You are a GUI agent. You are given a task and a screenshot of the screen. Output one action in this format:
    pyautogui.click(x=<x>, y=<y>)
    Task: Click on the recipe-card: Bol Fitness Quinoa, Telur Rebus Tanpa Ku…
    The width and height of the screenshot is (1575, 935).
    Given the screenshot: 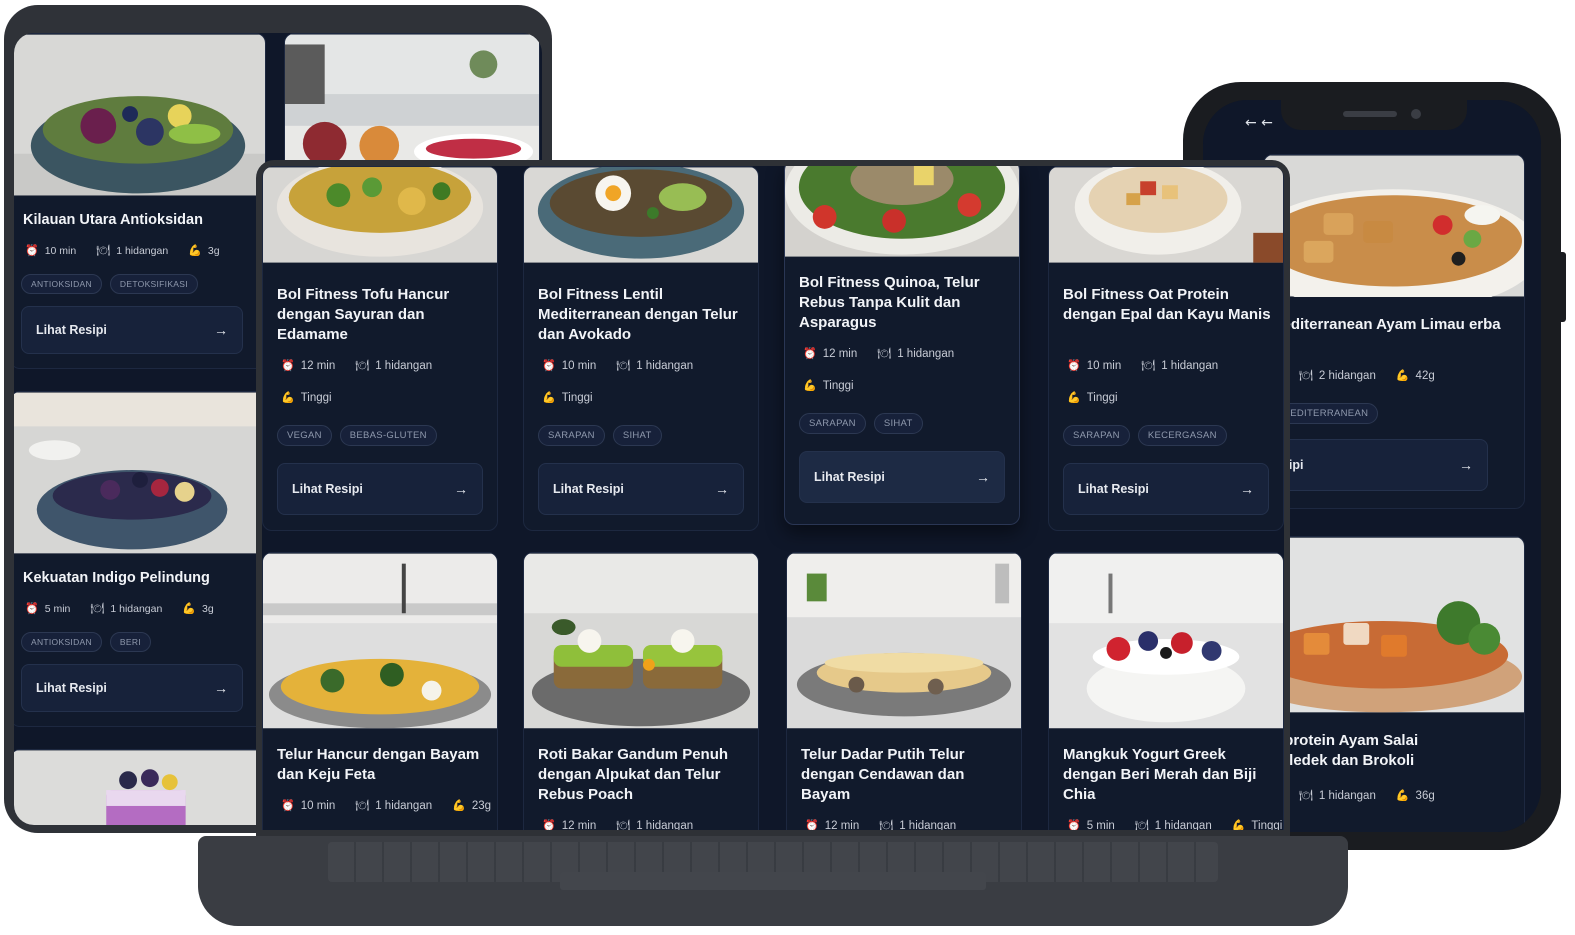 What is the action you would take?
    pyautogui.click(x=902, y=345)
    